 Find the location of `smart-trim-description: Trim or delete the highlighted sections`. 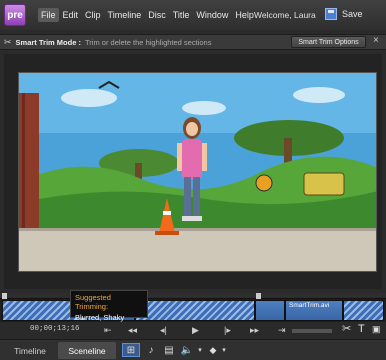

smart-trim-description: Trim or delete the highlighted sections is located at coordinates (148, 42).